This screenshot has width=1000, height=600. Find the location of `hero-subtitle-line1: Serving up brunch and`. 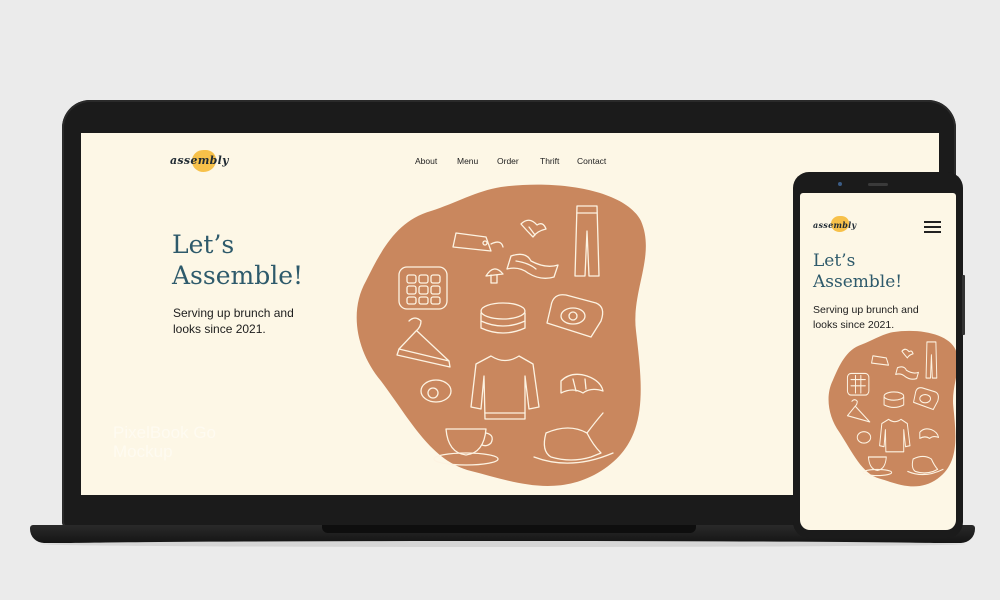

hero-subtitle-line1: Serving up brunch and is located at coordinates (233, 313).